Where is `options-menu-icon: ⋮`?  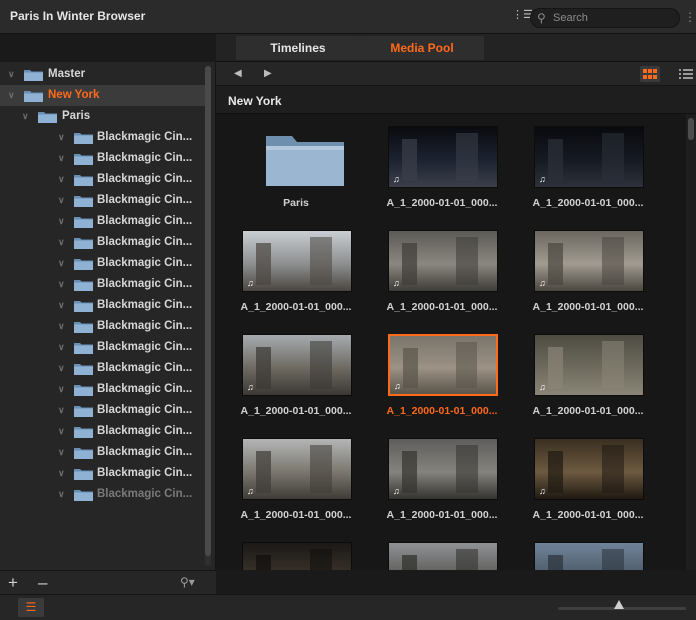 options-menu-icon: ⋮ is located at coordinates (690, 17).